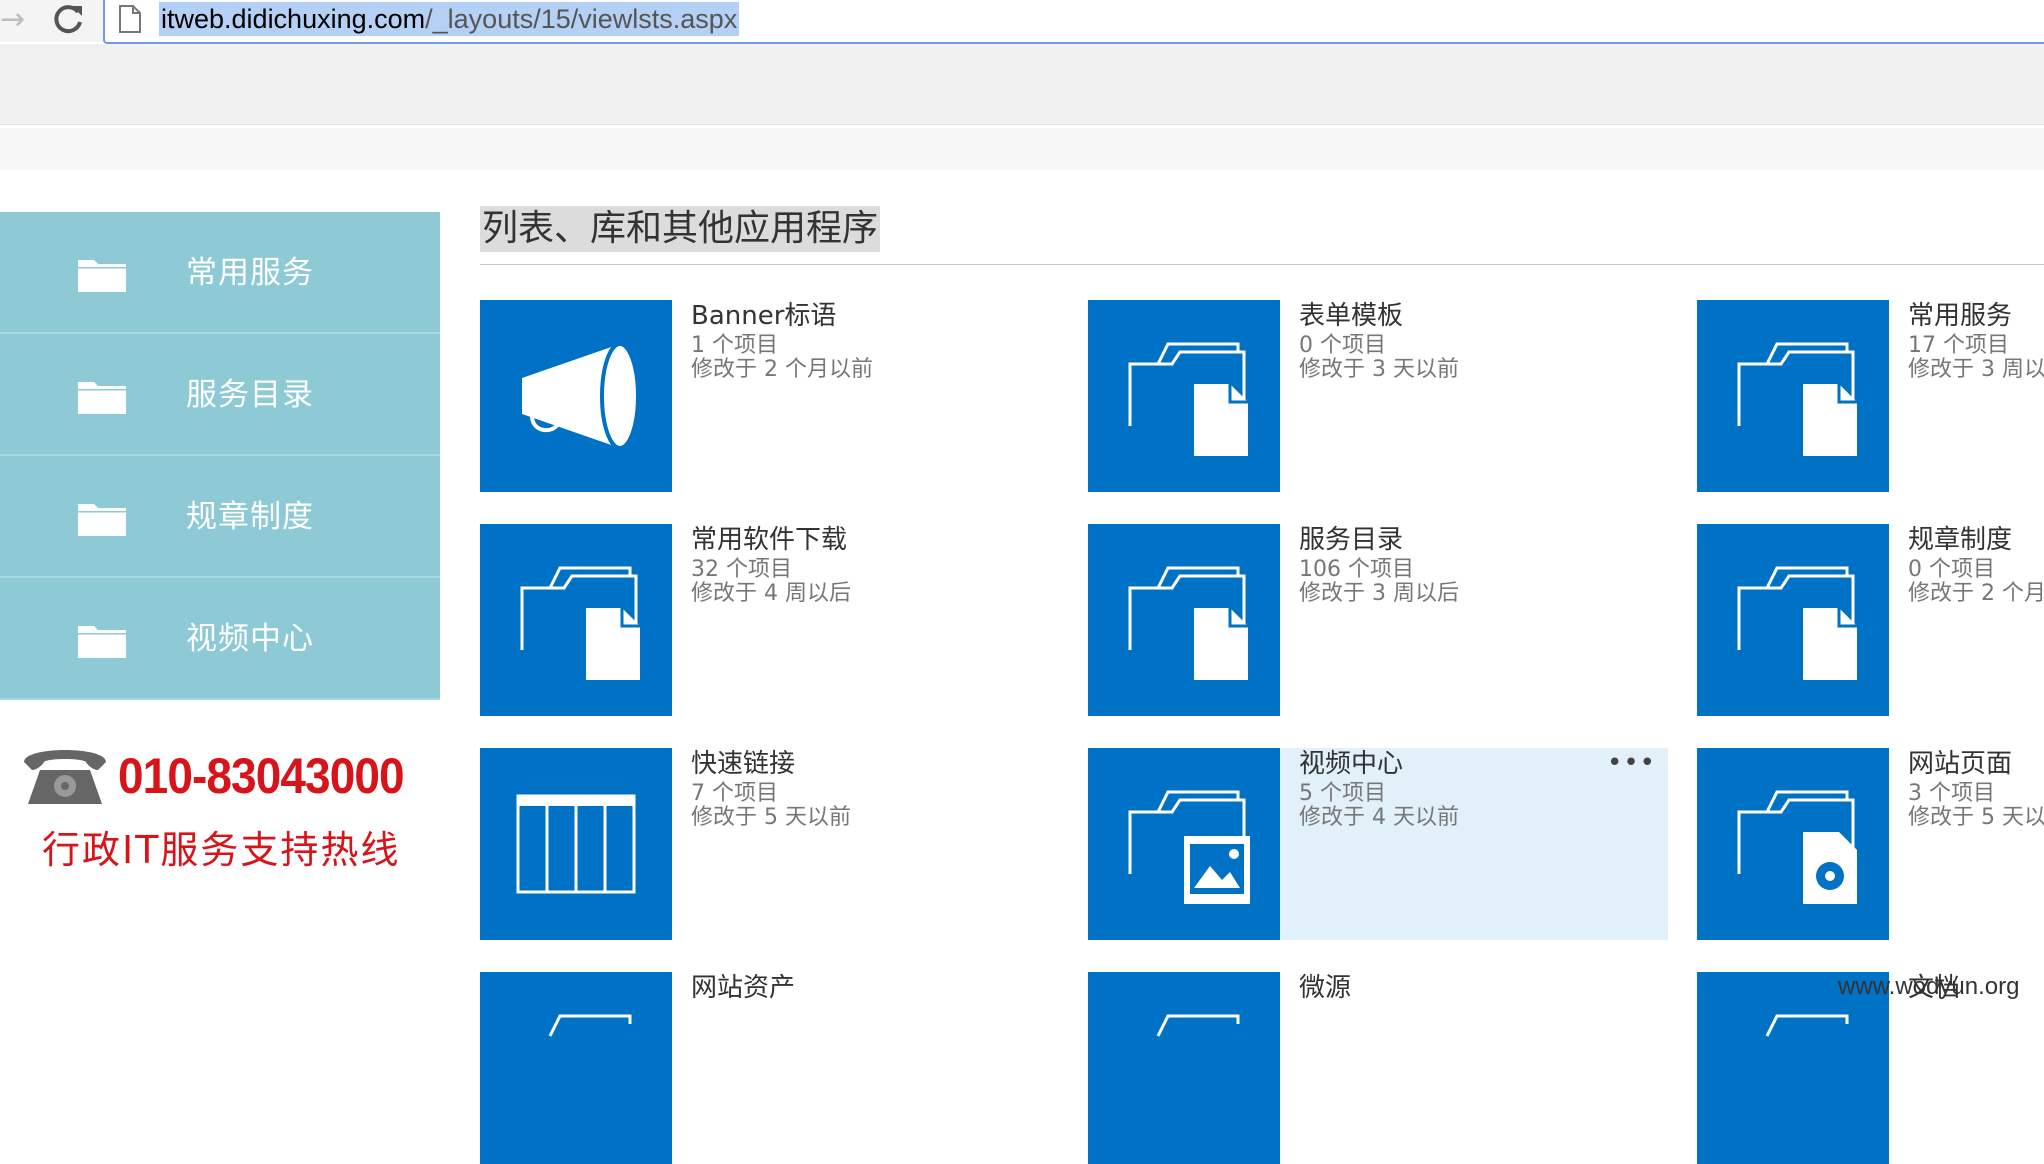  I want to click on list-columns-icon, so click(576, 844).